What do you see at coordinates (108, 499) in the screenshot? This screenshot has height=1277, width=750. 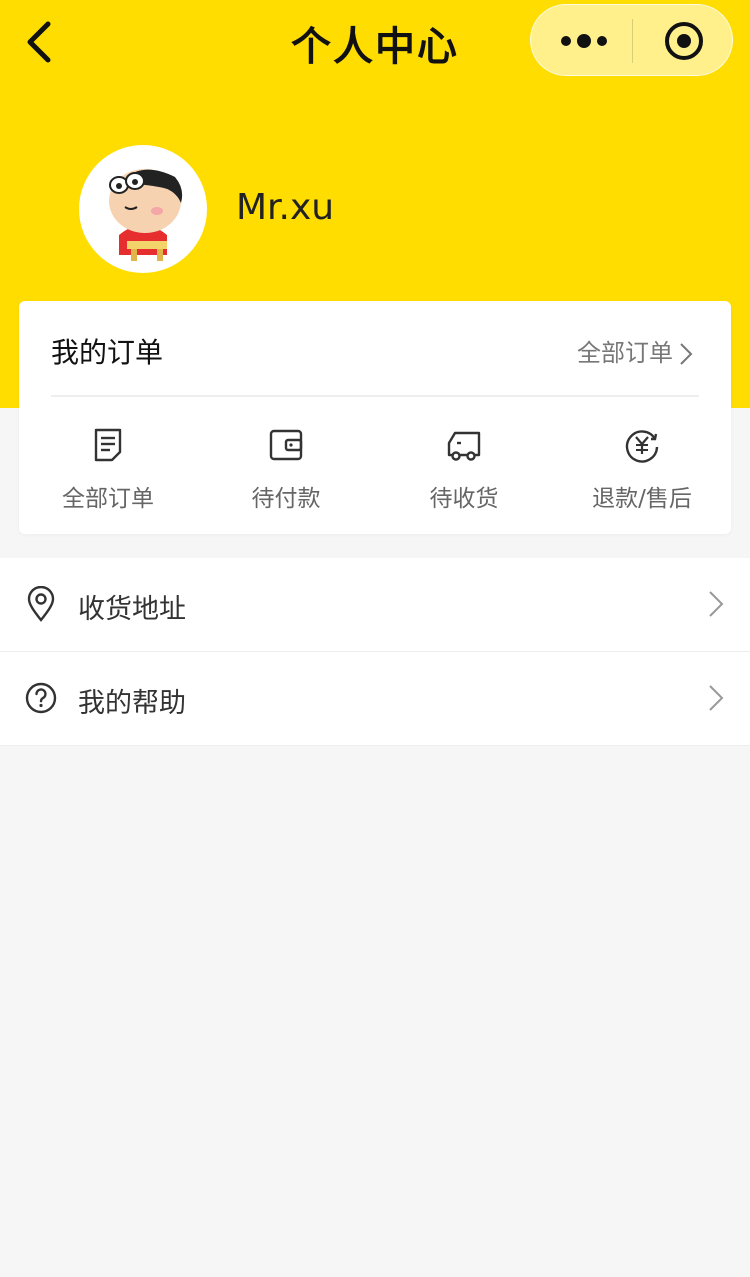 I see `order-item-label: 全部订单` at bounding box center [108, 499].